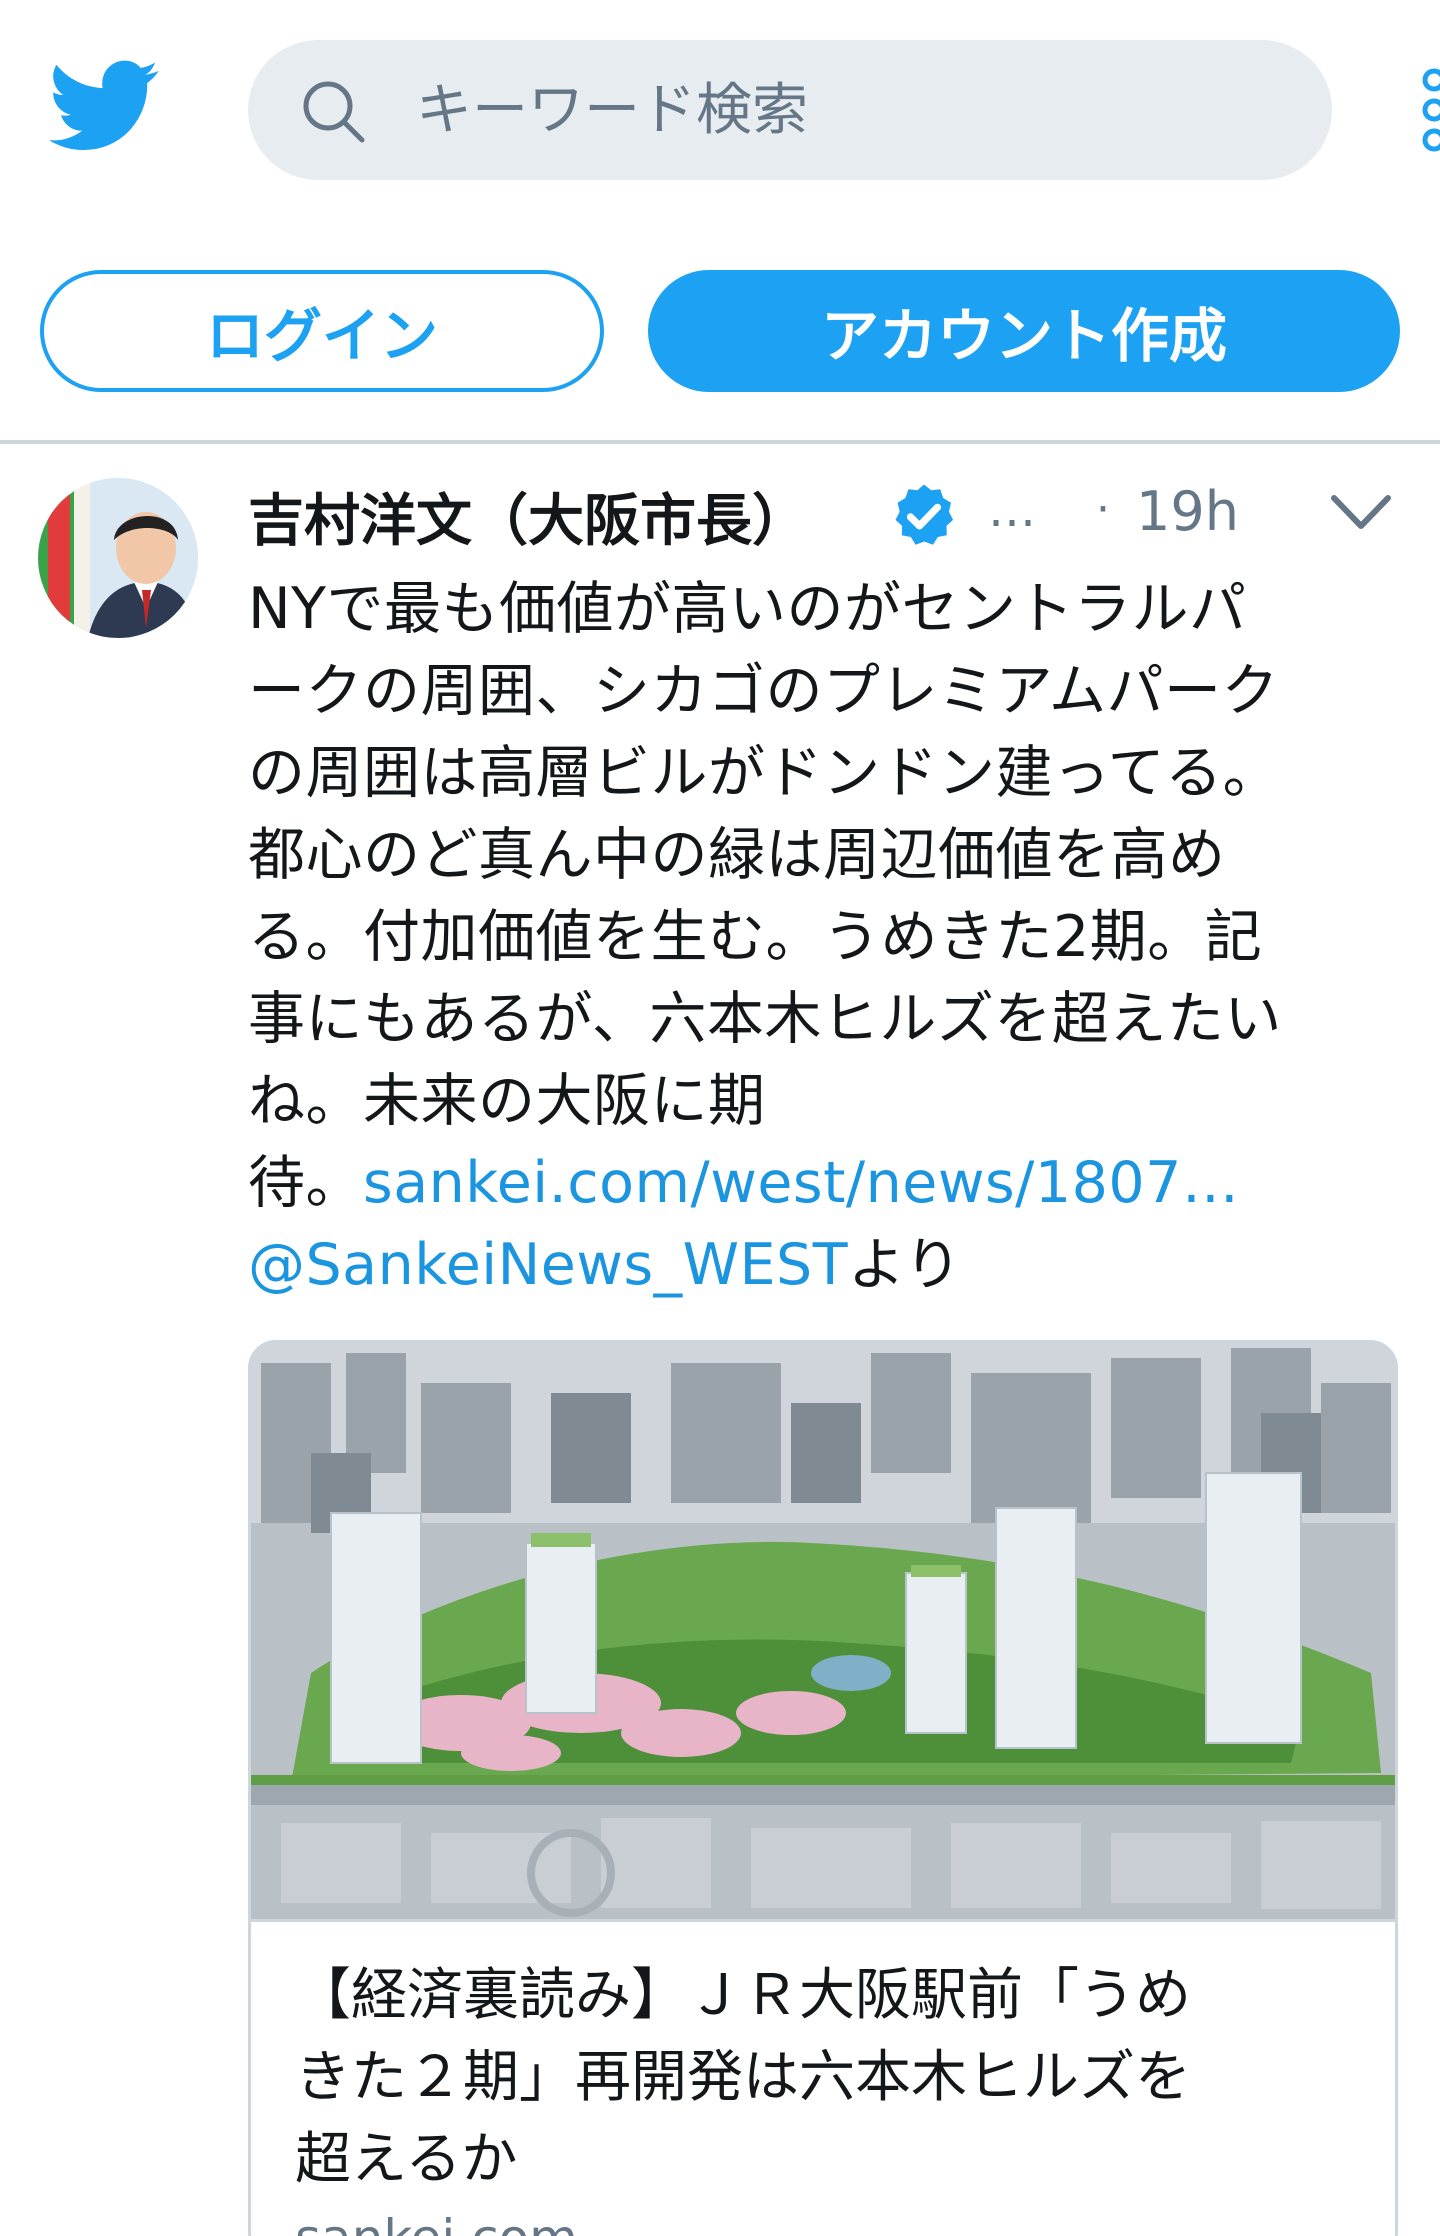 Image resolution: width=1440 pixels, height=2236 pixels. I want to click on card-divider, so click(823, 1920).